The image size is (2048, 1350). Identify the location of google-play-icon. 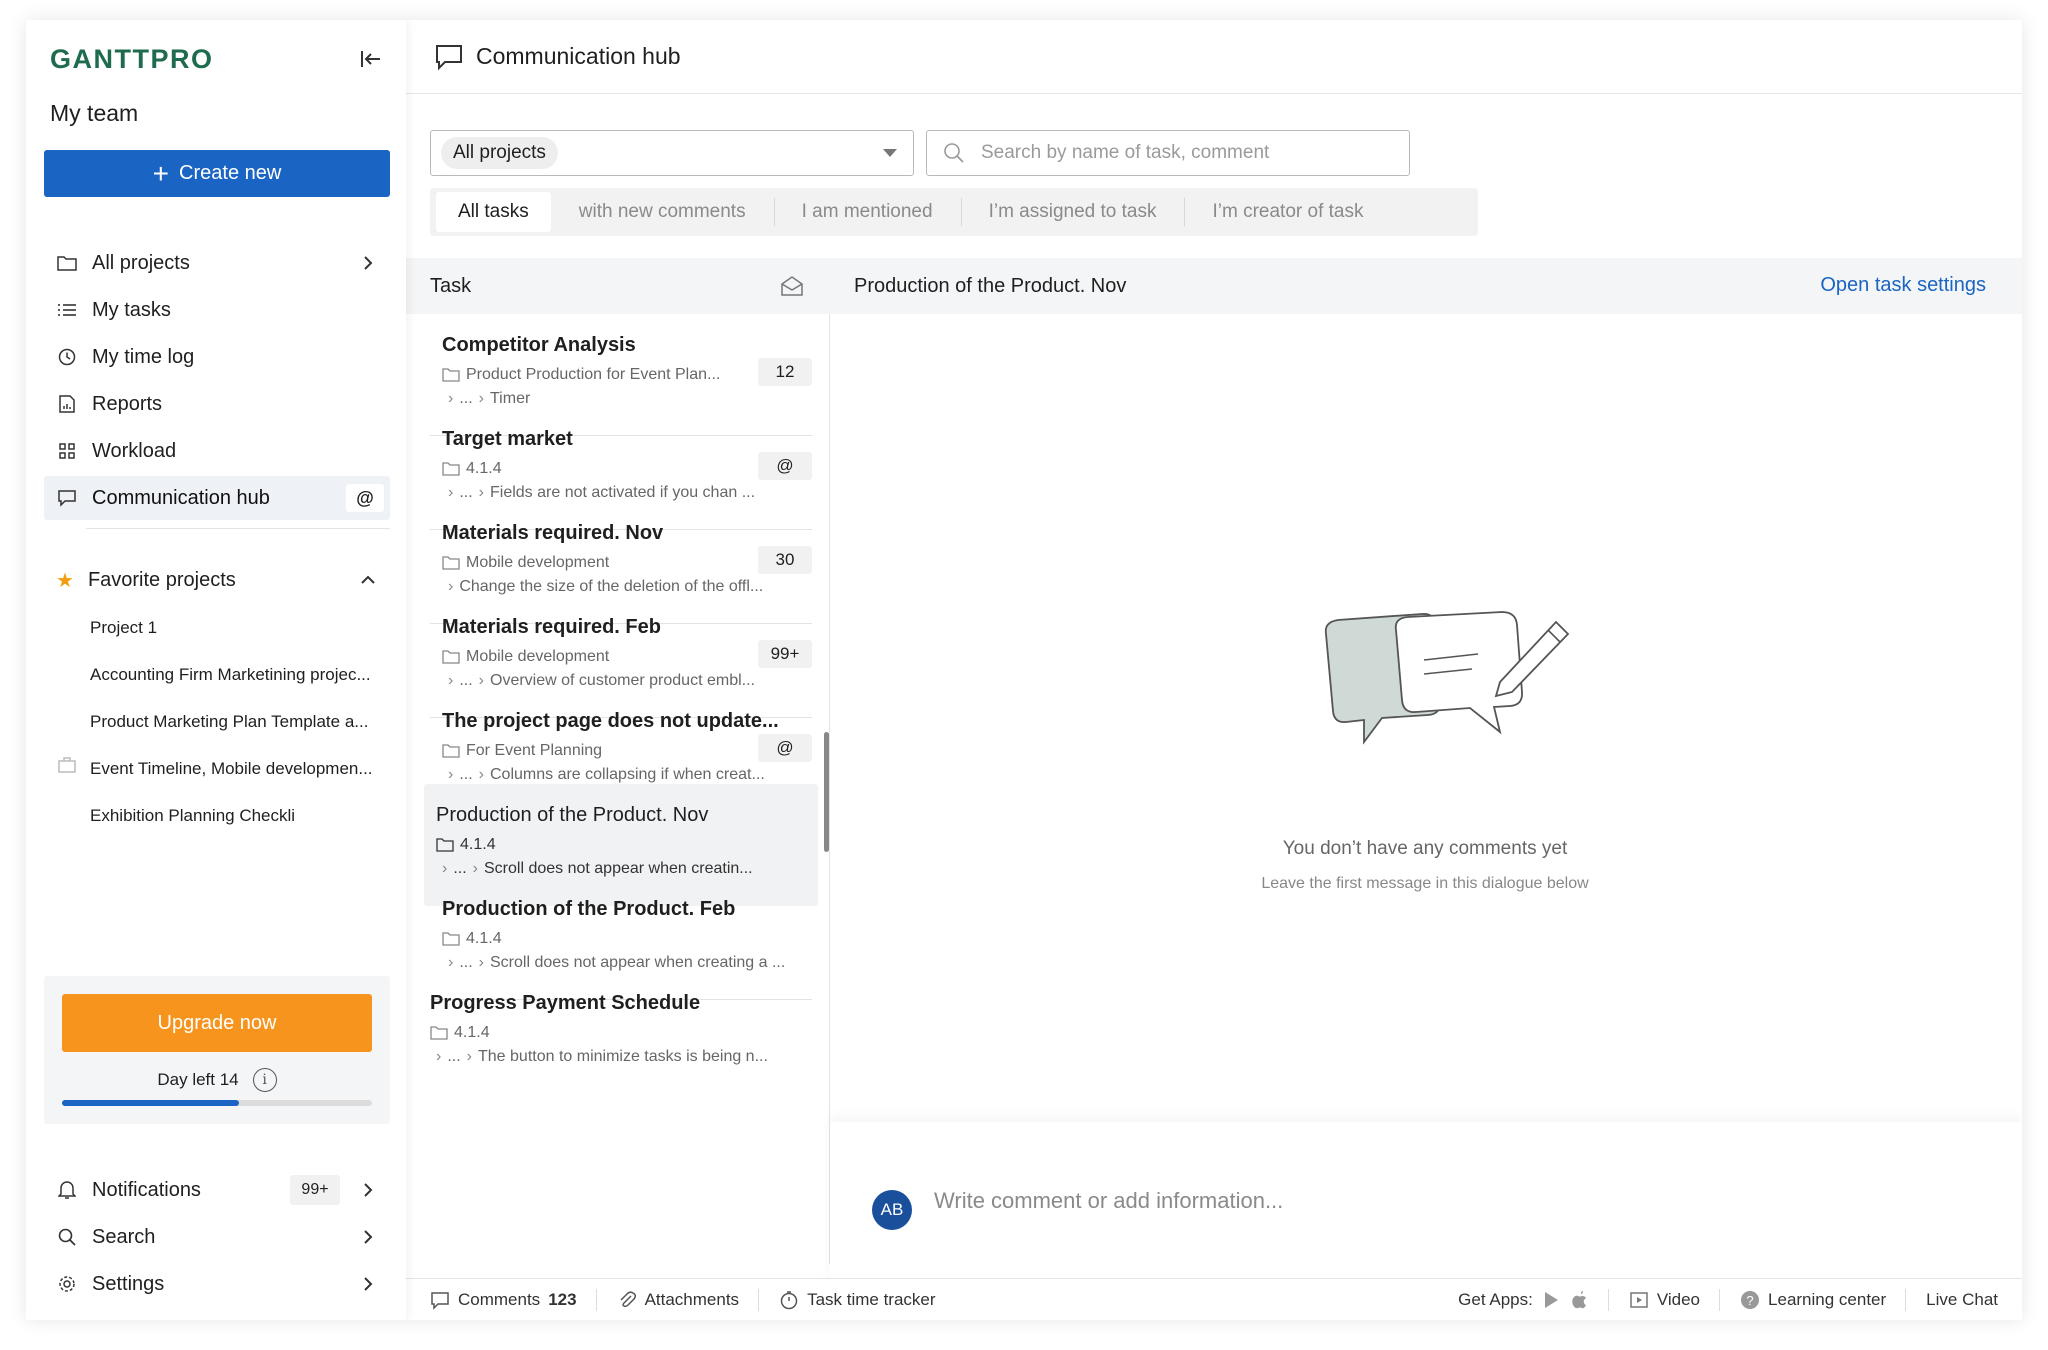
(1551, 1300).